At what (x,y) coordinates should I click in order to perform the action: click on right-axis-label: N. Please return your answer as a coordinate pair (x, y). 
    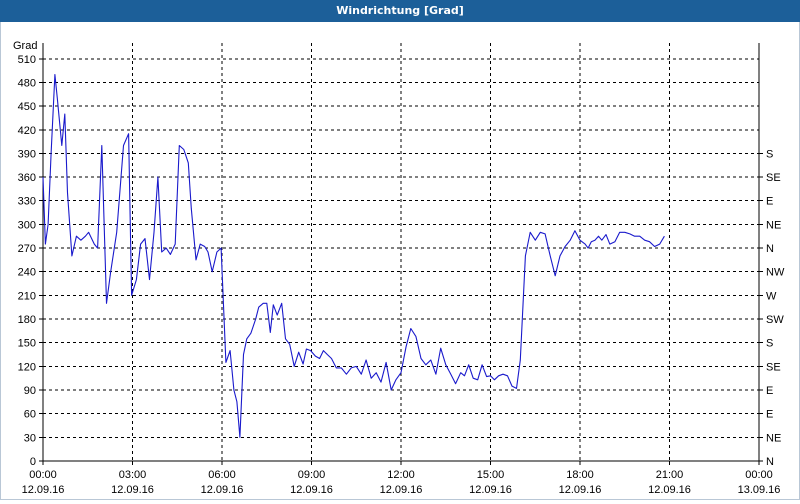
    Looking at the image, I should click on (770, 462).